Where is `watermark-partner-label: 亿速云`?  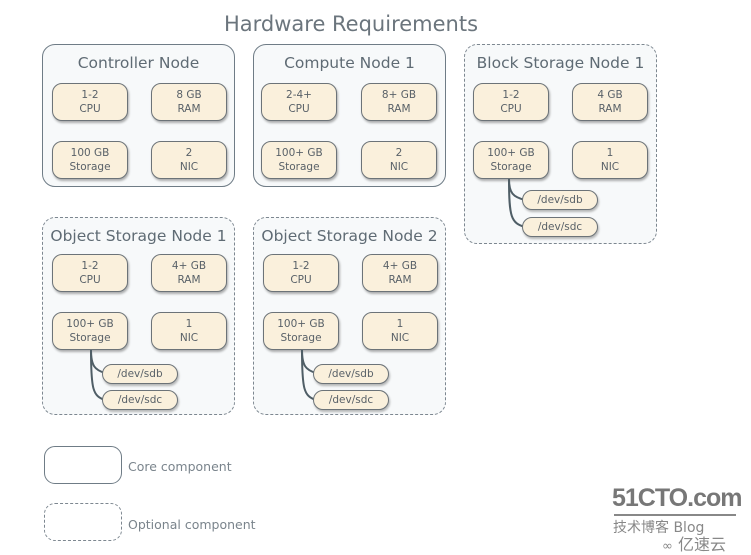
watermark-partner-label: 亿速云 is located at coordinates (701, 544).